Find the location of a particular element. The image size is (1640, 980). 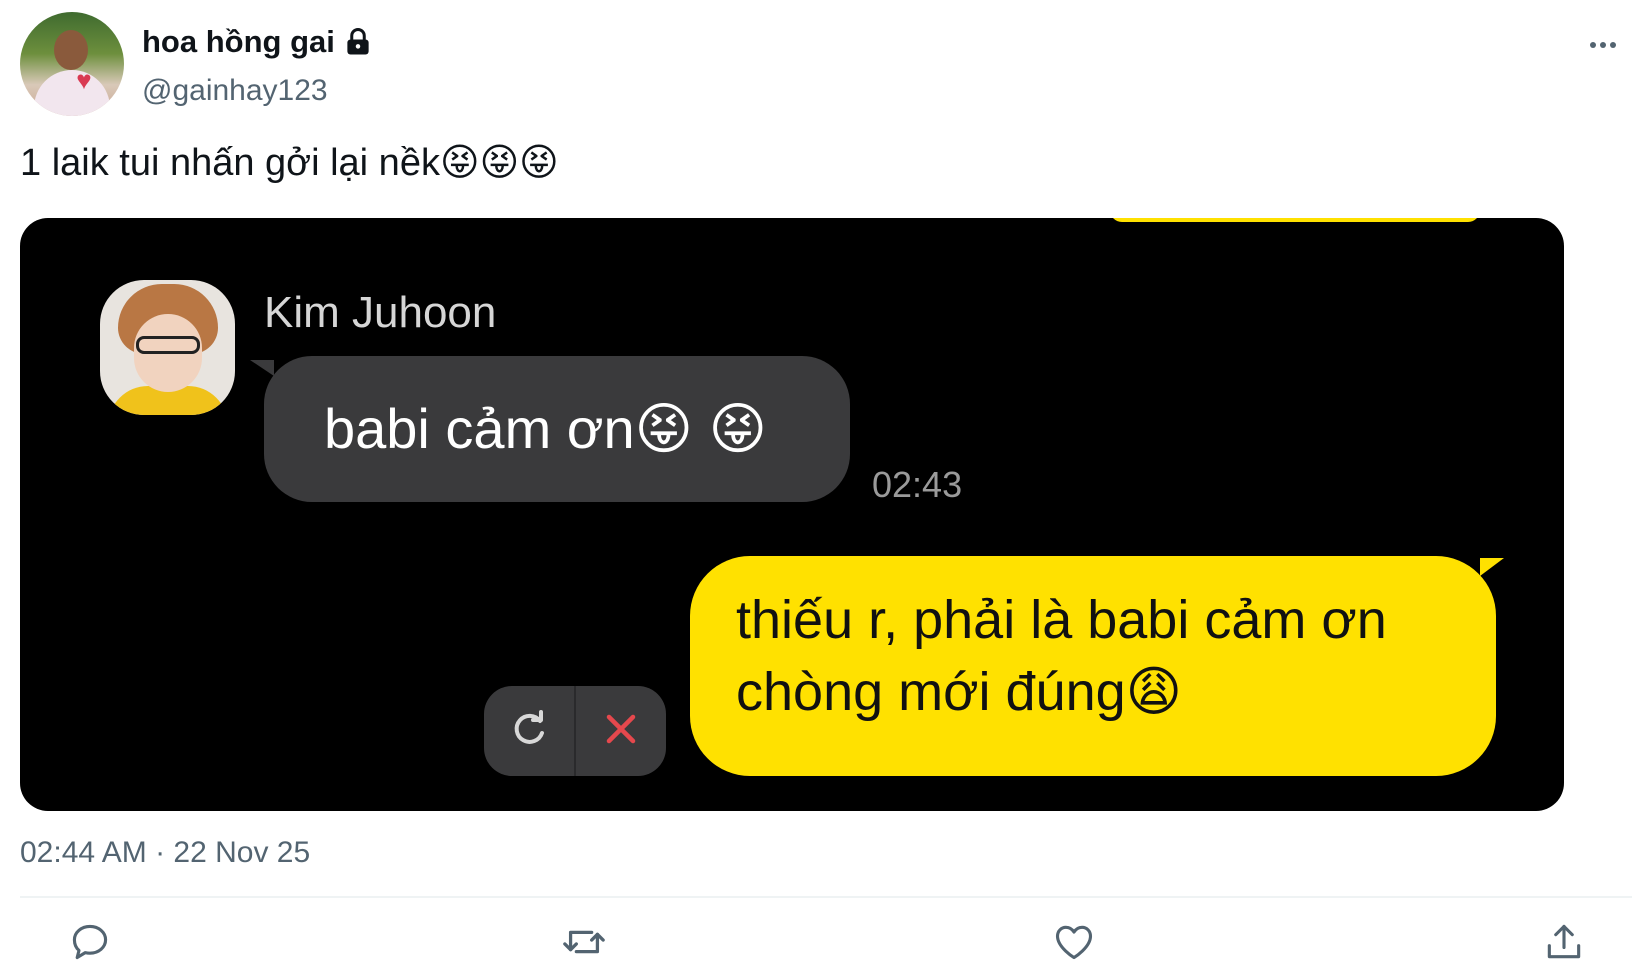

share-button is located at coordinates (1564, 944).